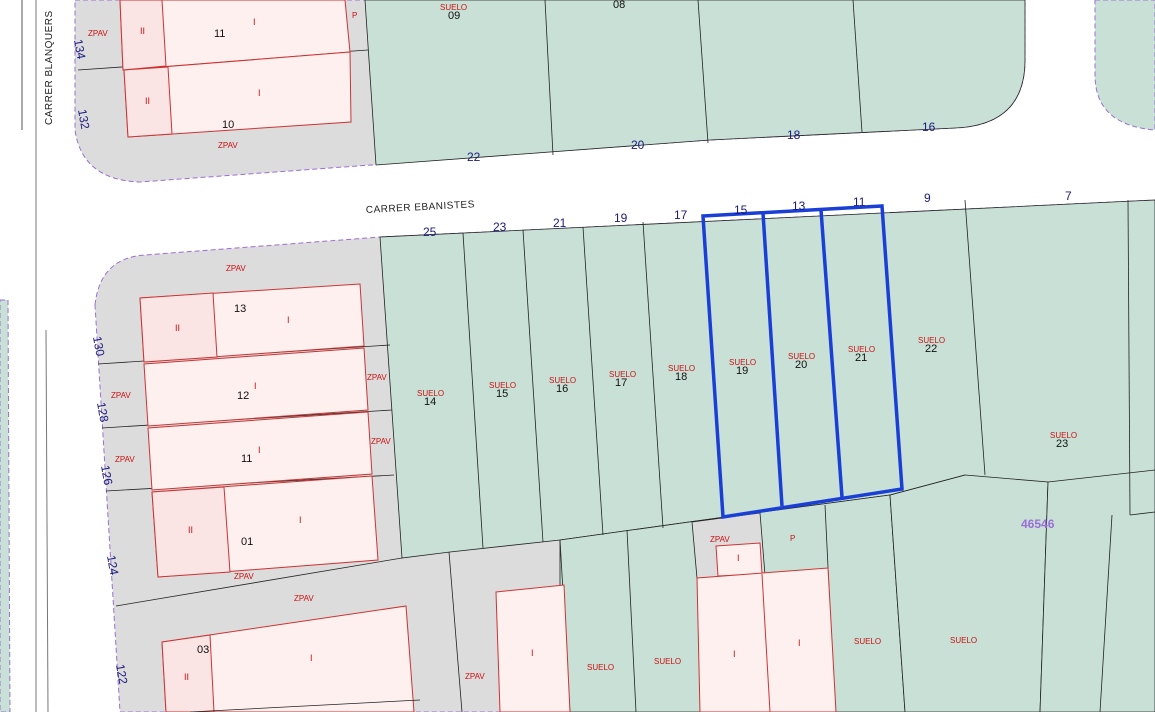 This screenshot has width=1155, height=712. What do you see at coordinates (741, 210) in the screenshot?
I see `street-number: 15` at bounding box center [741, 210].